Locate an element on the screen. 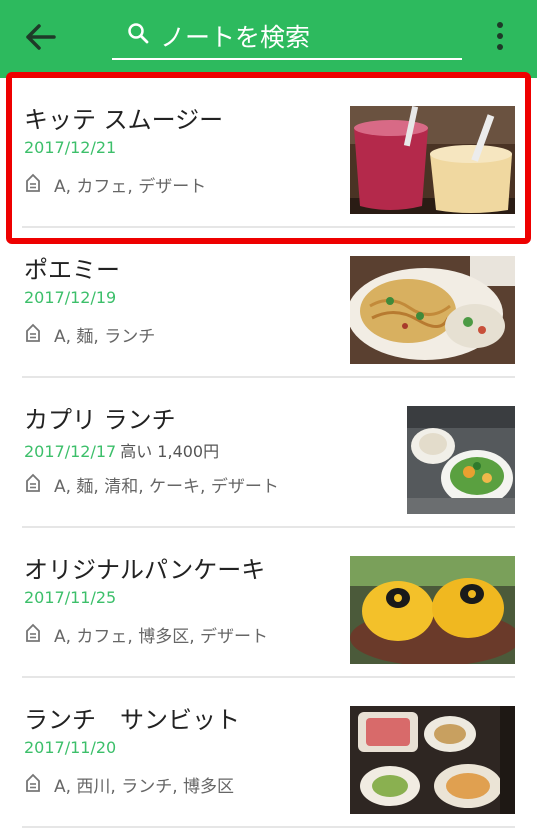 The width and height of the screenshot is (537, 840). note-title: ランチ サンビット is located at coordinates (132, 720).